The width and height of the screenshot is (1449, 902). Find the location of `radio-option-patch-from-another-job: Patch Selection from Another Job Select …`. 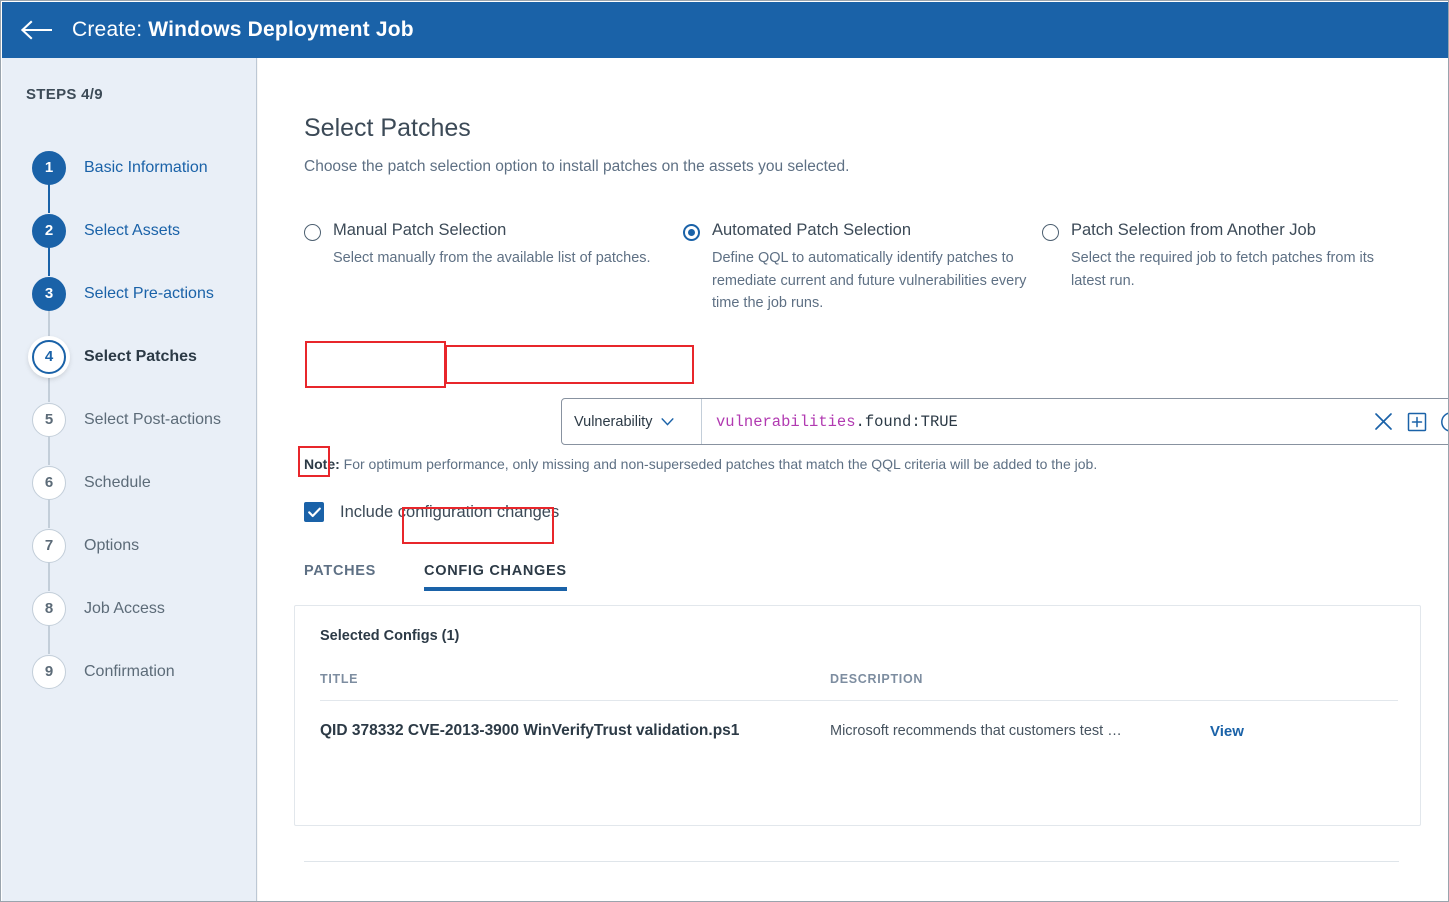

radio-option-patch-from-another-job: Patch Selection from Another Job Select … is located at coordinates (1212, 256).